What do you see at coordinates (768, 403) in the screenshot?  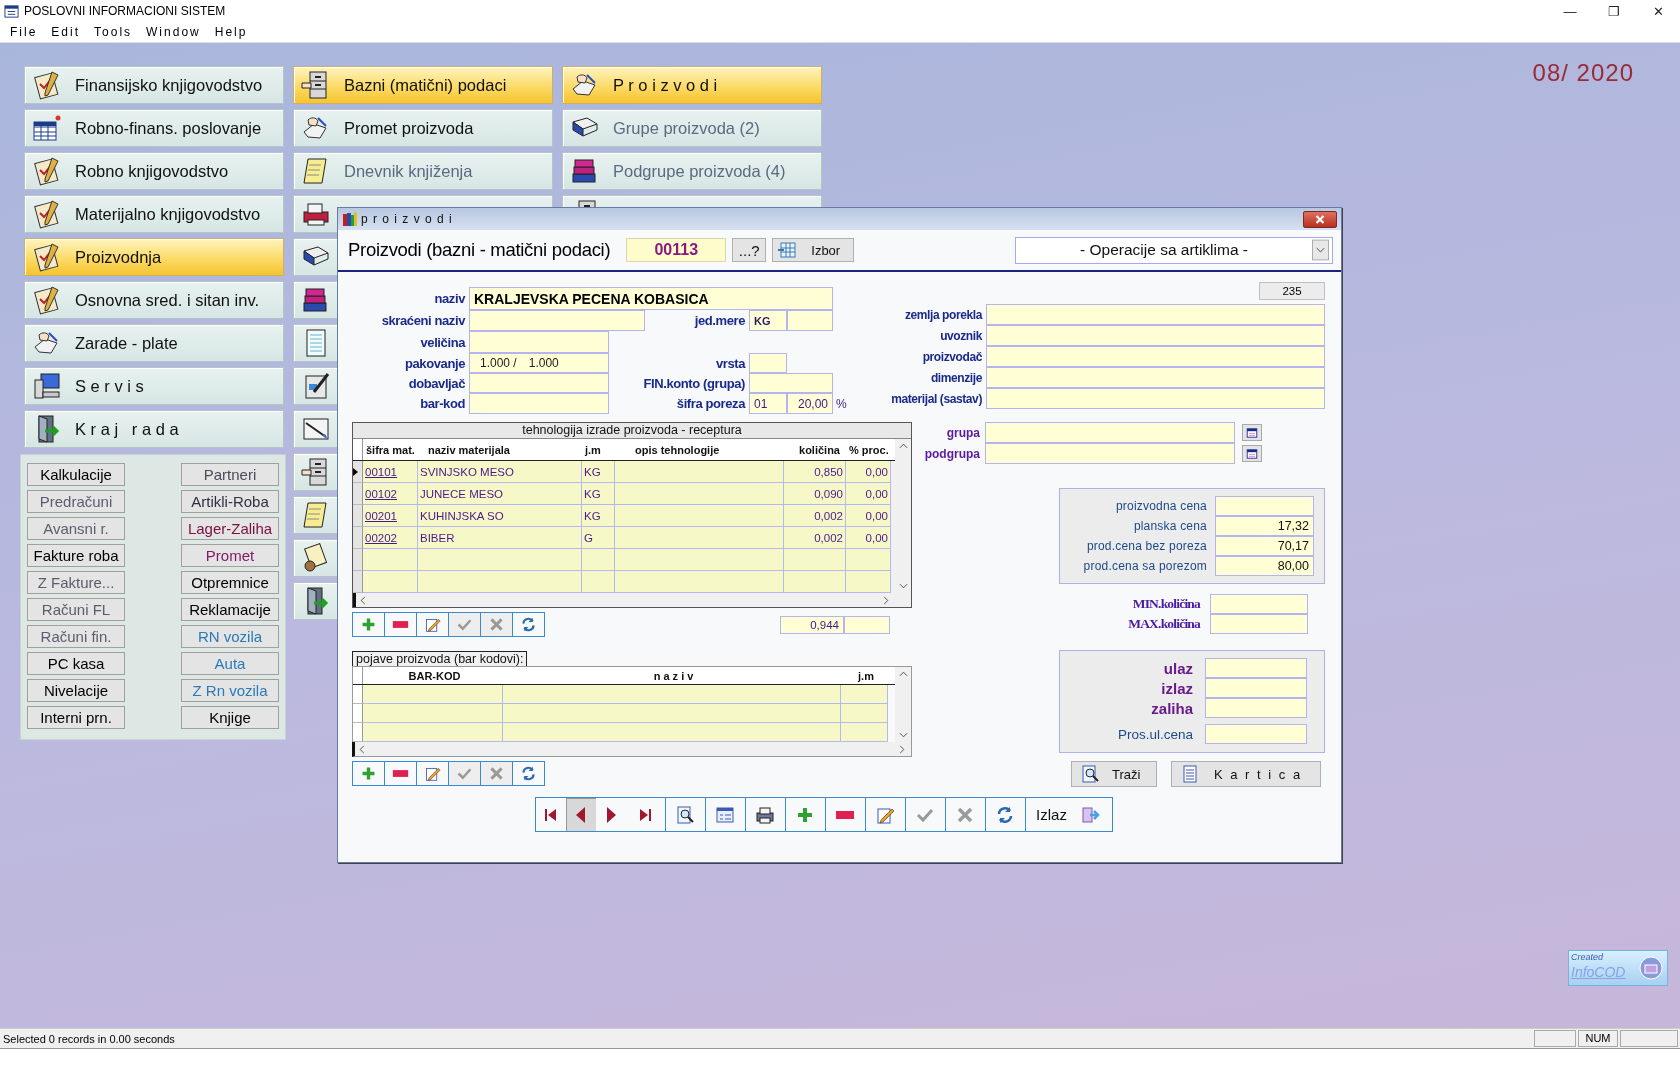 I see `text-field: 01` at bounding box center [768, 403].